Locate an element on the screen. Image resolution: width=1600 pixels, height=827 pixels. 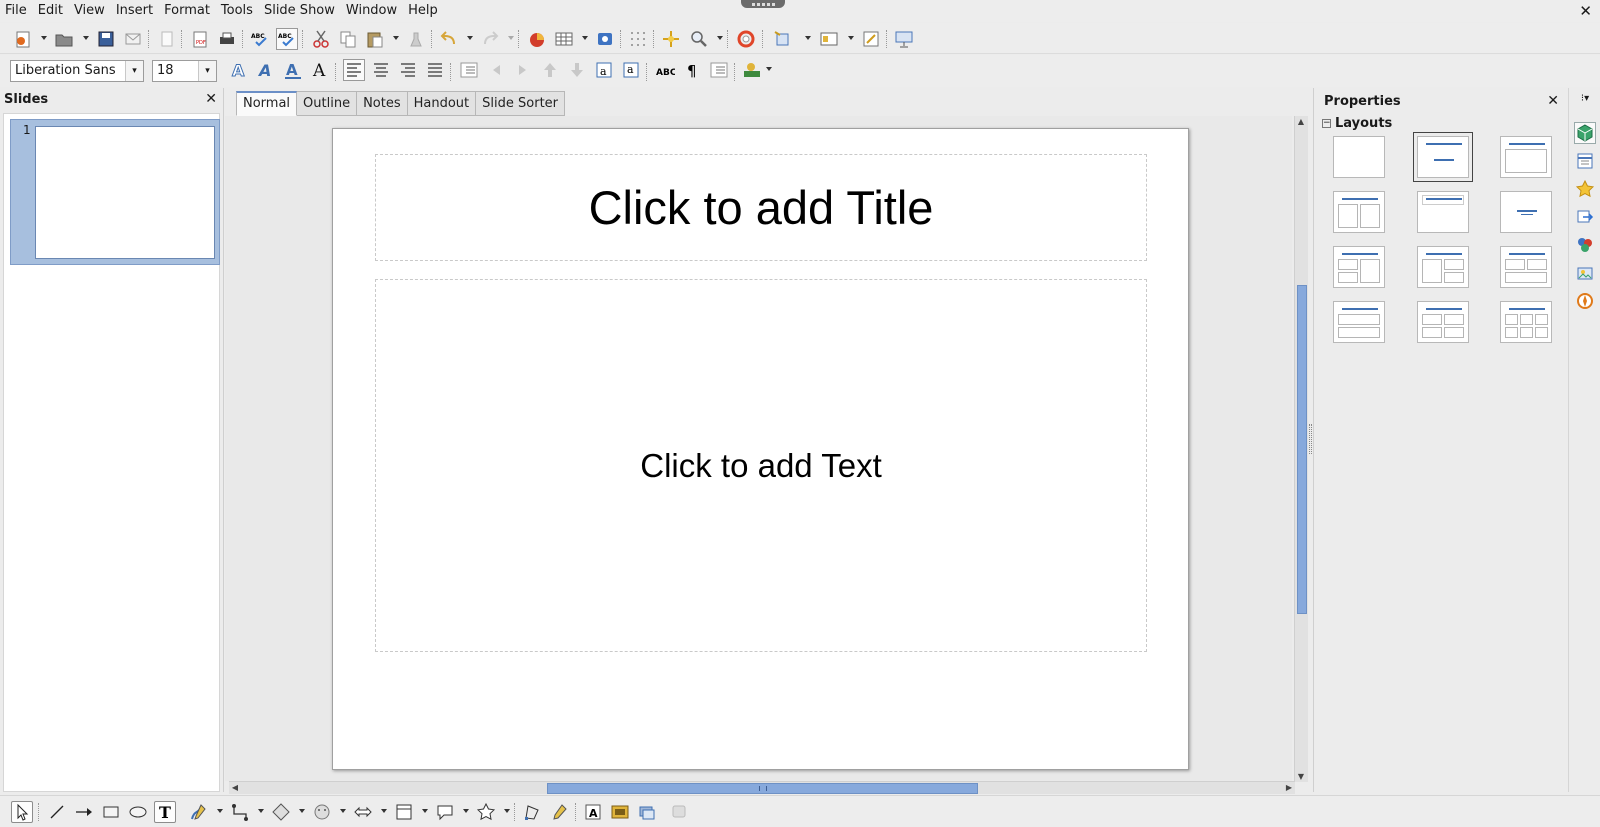
align-right-icon is located at coordinates (408, 70).